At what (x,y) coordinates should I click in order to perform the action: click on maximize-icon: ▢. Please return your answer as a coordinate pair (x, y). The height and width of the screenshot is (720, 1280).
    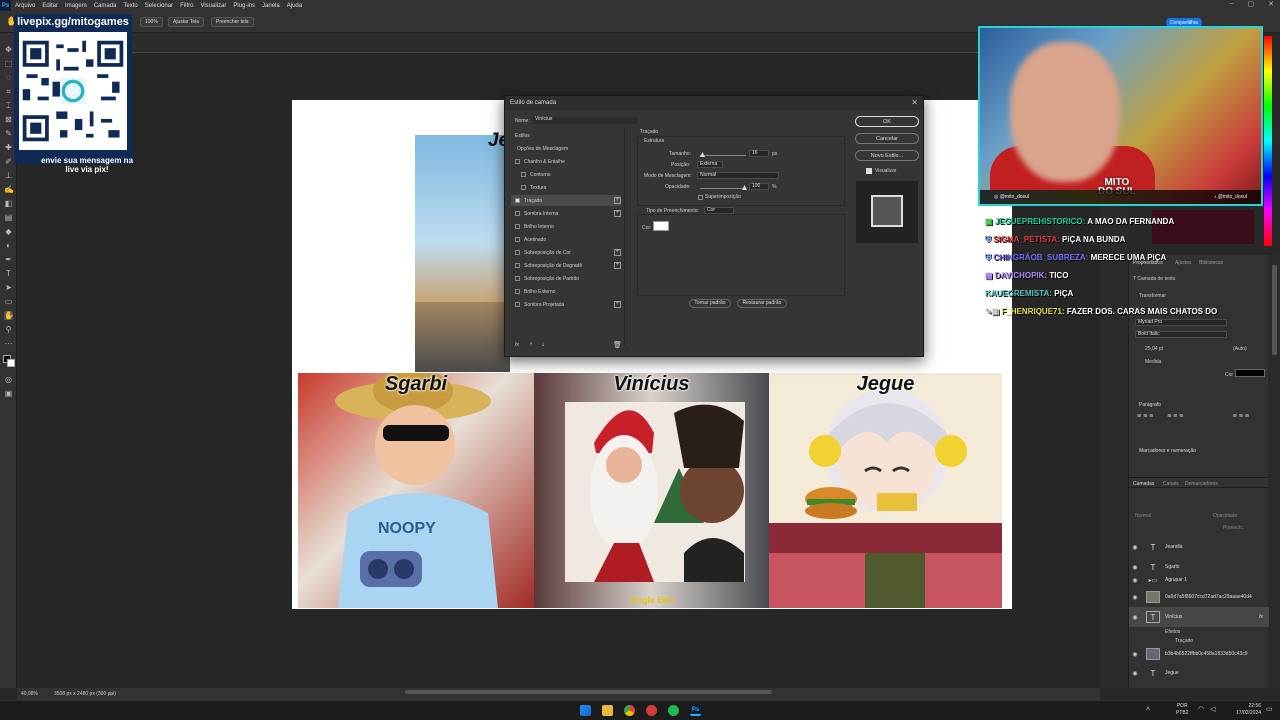
    Looking at the image, I should click on (1251, 4).